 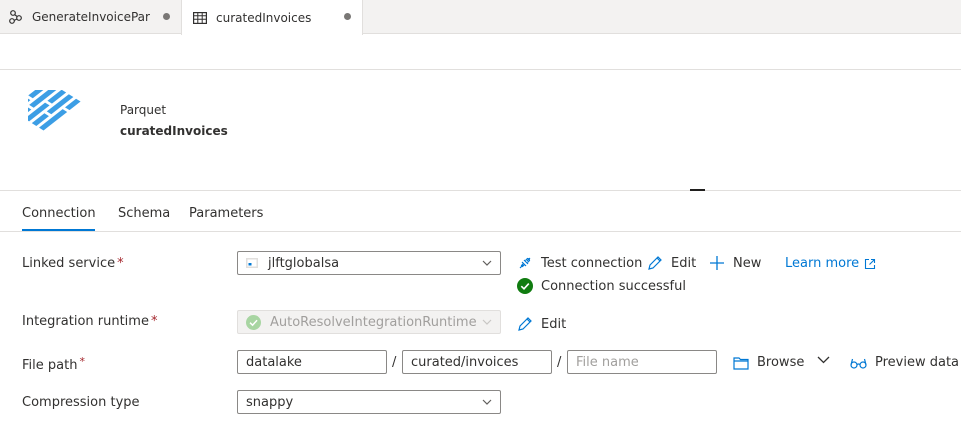 I want to click on checkmark-circle-icon, so click(x=525, y=286).